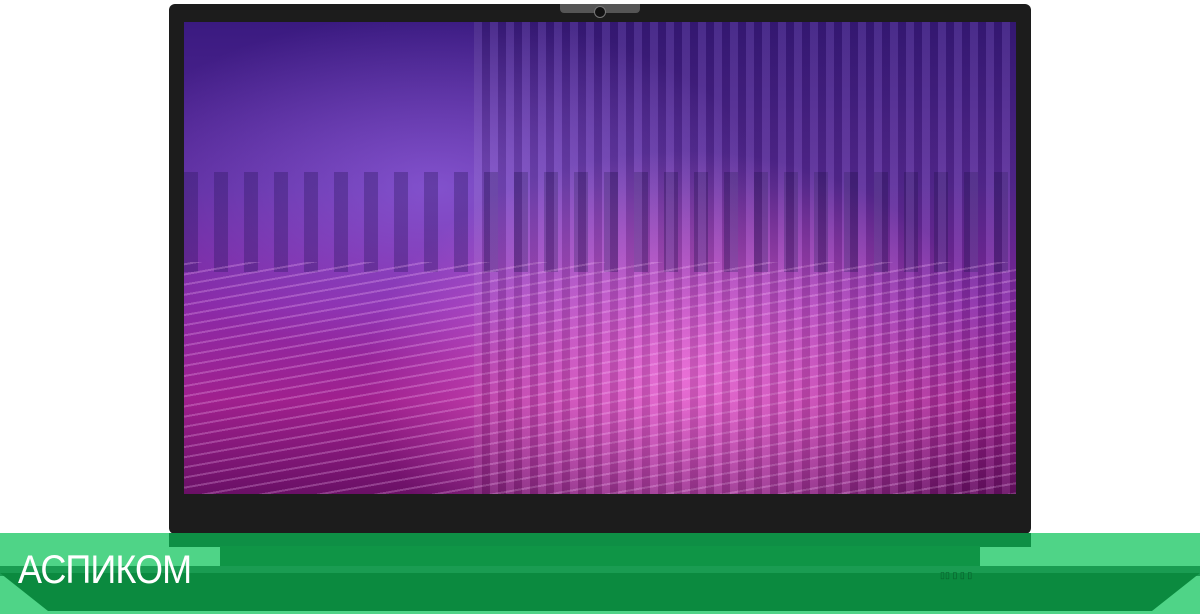 This screenshot has height=614, width=1200. Describe the element at coordinates (105, 570) in the screenshot. I see `brand-watermark: АСПИКОМ` at that location.